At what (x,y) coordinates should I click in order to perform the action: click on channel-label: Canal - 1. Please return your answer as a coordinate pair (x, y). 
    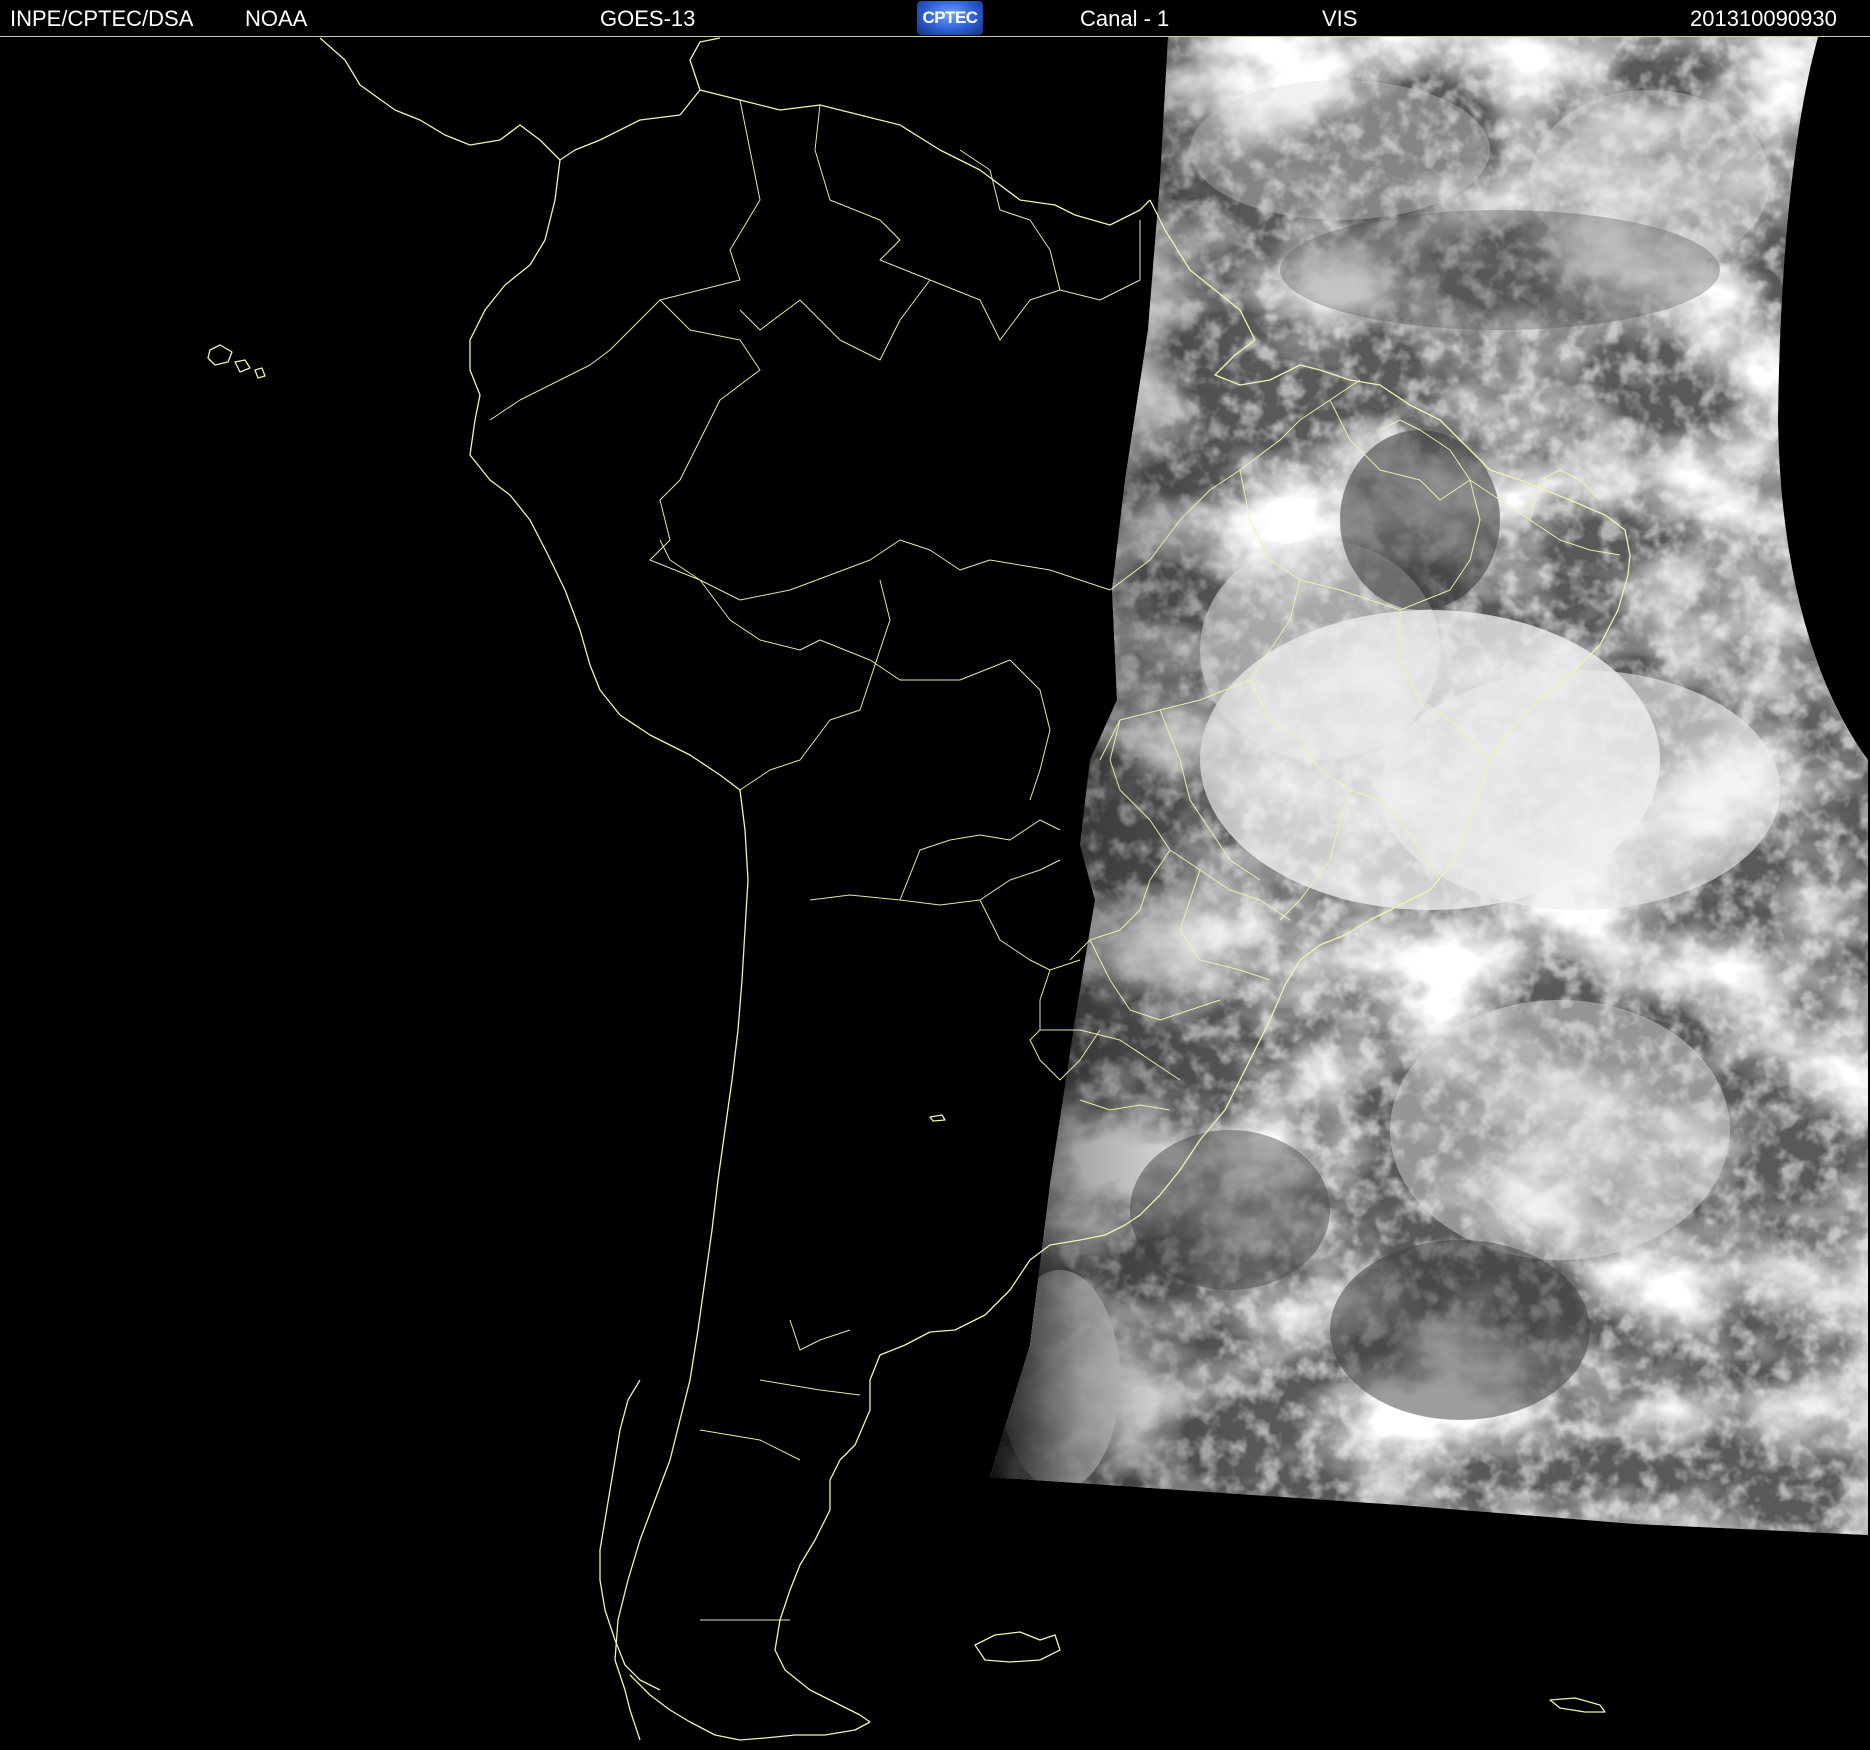
    Looking at the image, I should click on (1125, 18).